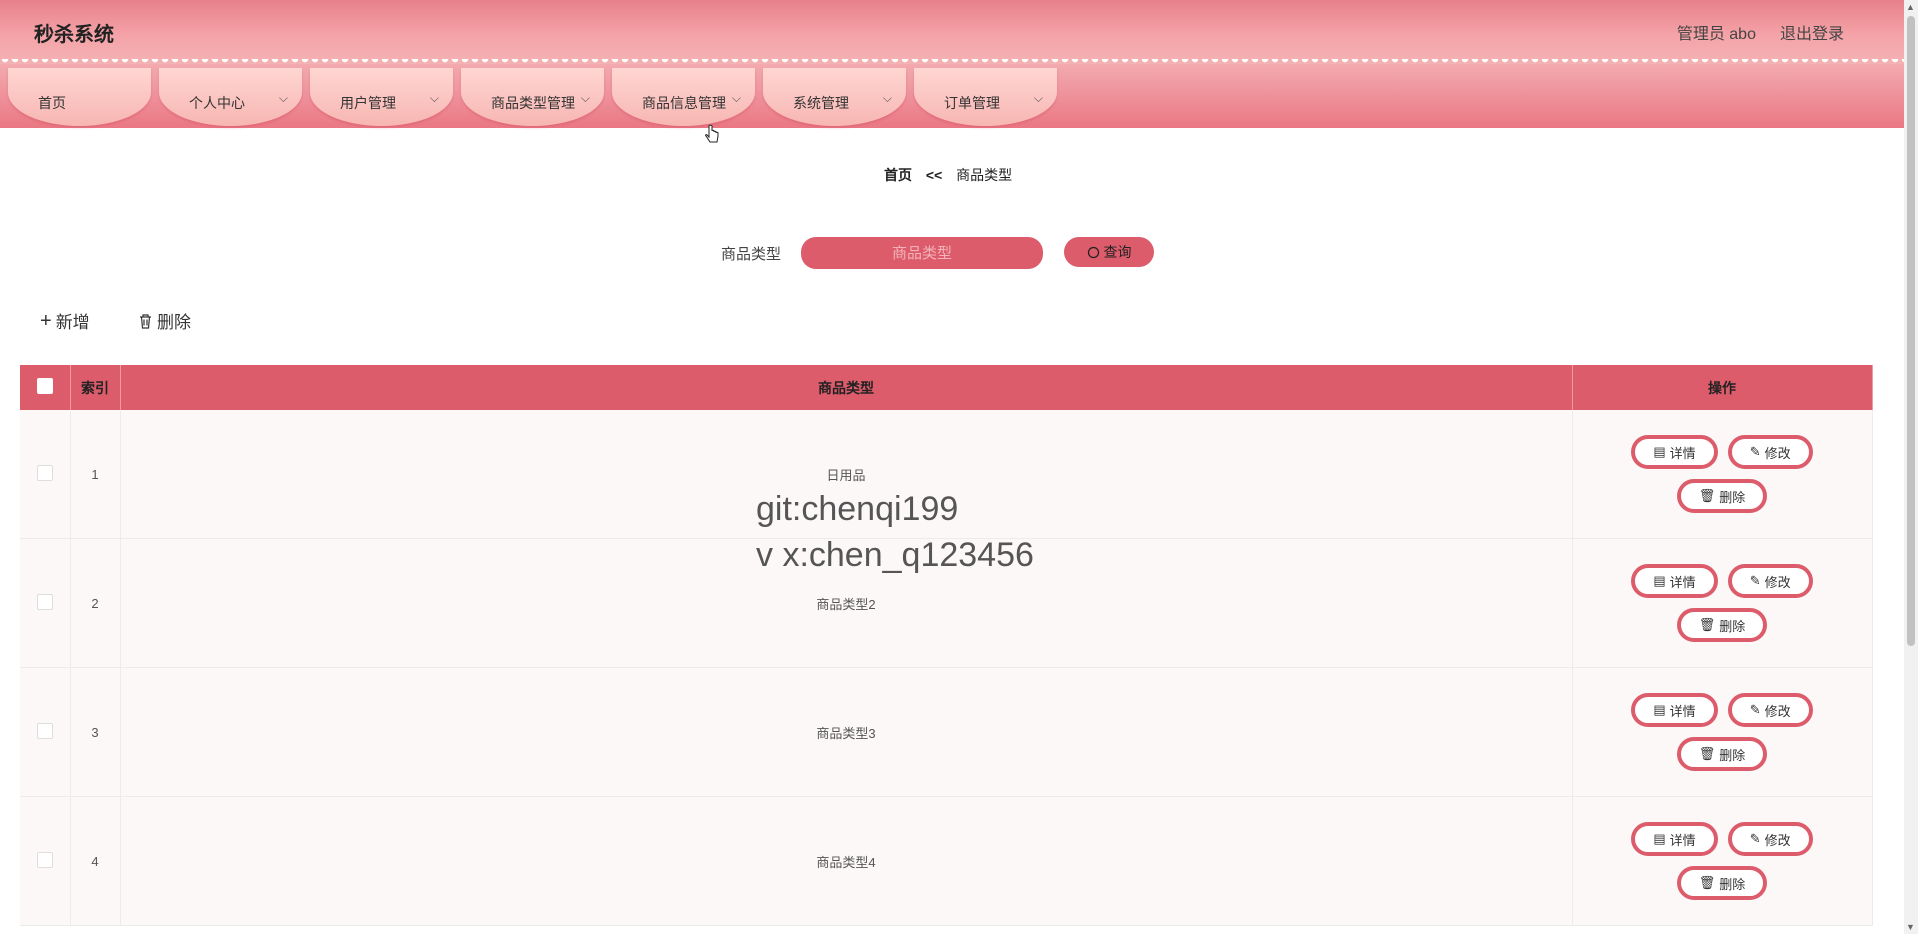 The width and height of the screenshot is (1918, 934). What do you see at coordinates (895, 532) in the screenshot?
I see `watermark-text: git:chenqi199 v x:chen_q123456` at bounding box center [895, 532].